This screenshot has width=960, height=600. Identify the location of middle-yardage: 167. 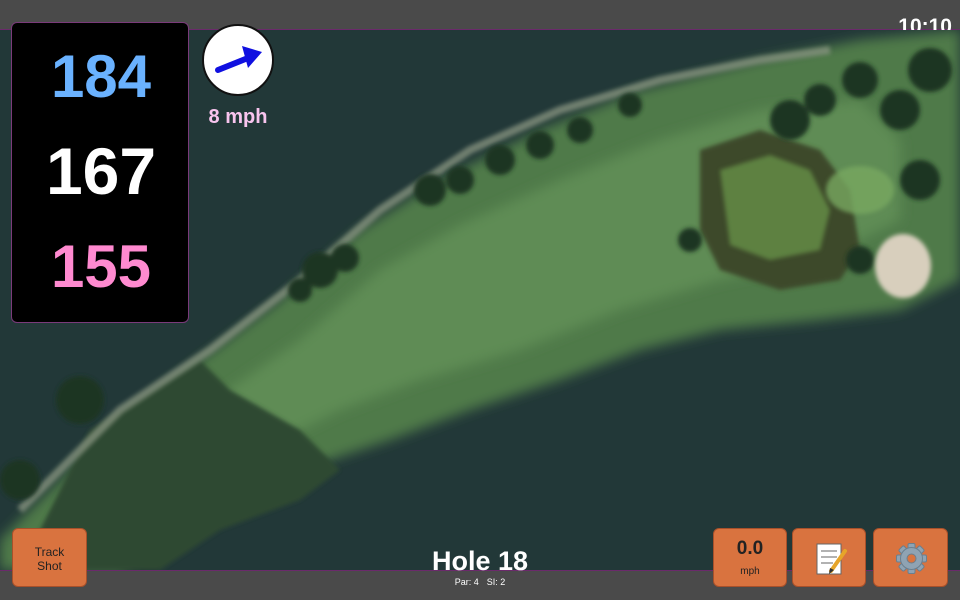
(101, 171).